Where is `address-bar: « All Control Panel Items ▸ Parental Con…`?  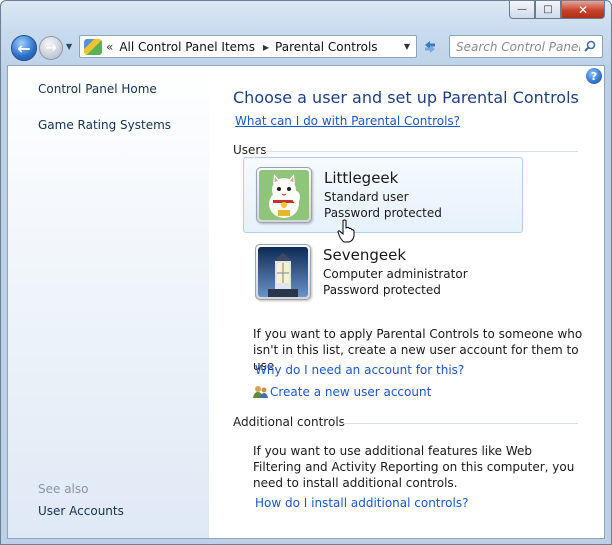
address-bar: « All Control Panel Items ▸ Parental Con… is located at coordinates (248, 46).